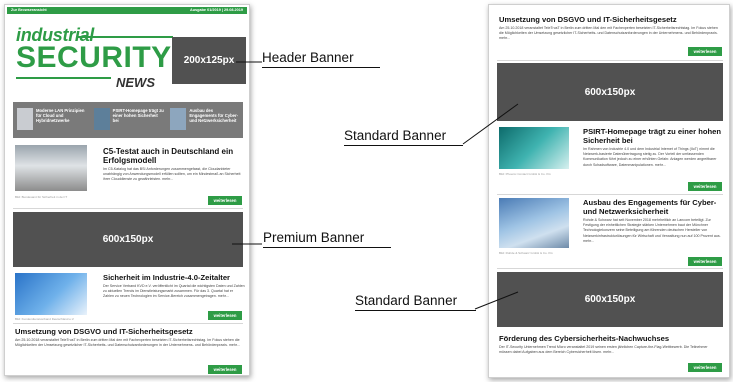  I want to click on image-caption: Bild: Rohde & Schwarz GmbH & Co. KG, so click(526, 253).